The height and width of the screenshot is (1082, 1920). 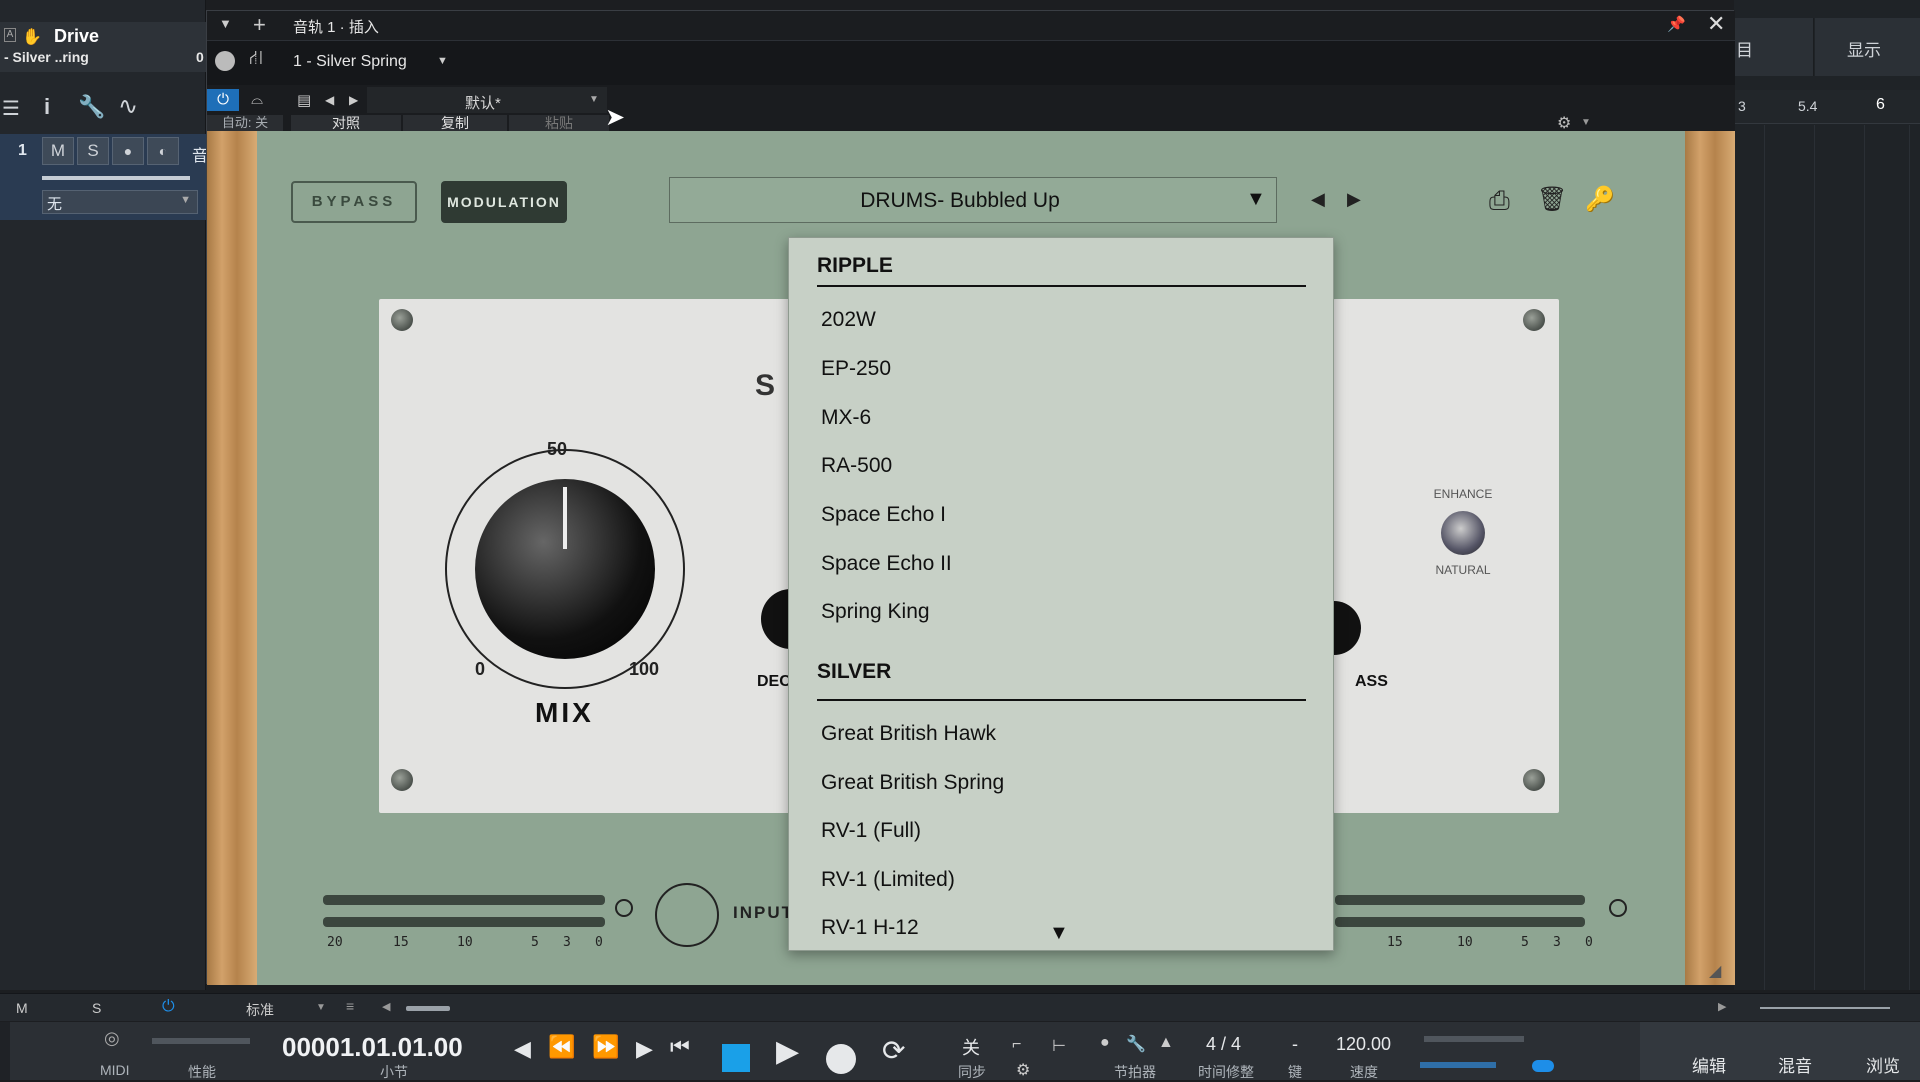 What do you see at coordinates (1825, 1008) in the screenshot?
I see `zoom-slider` at bounding box center [1825, 1008].